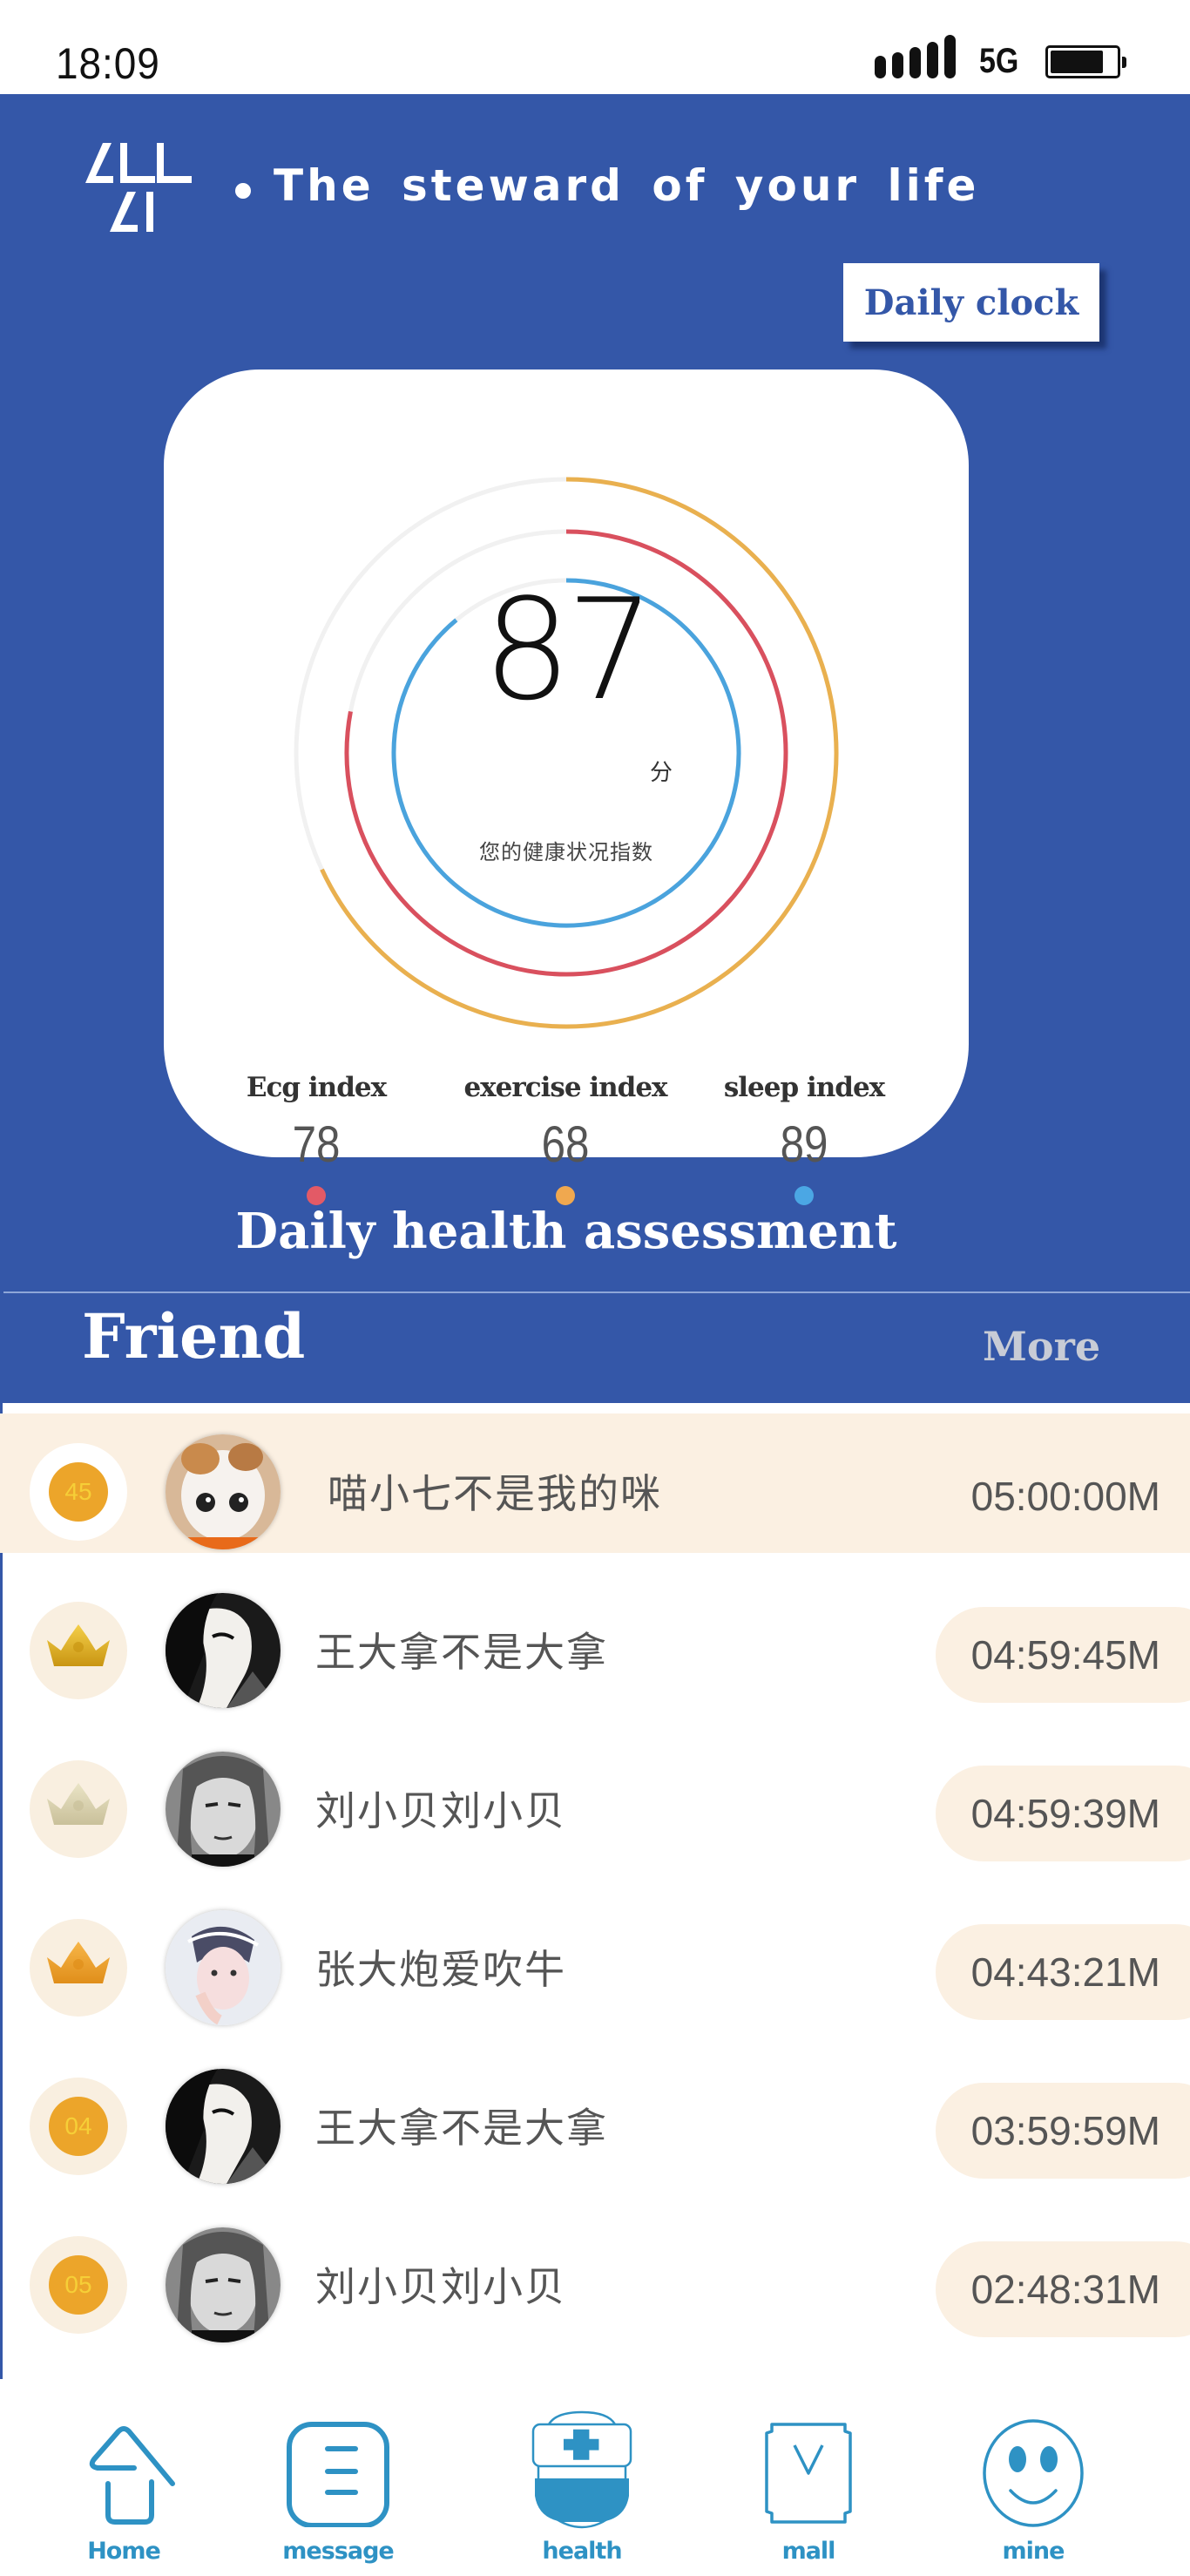 Image resolution: width=1190 pixels, height=2576 pixels. Describe the element at coordinates (495, 1494) in the screenshot. I see `friend-name: 喵小七不是我的咪` at that location.